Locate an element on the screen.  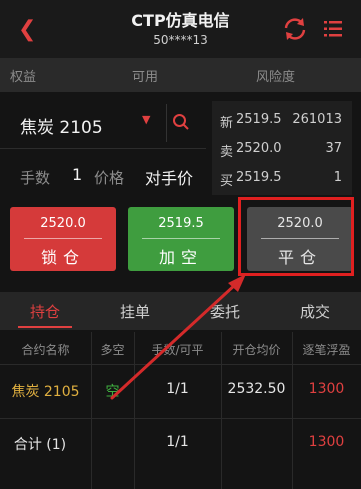
active-tab-indicator is located at coordinates (45, 327).